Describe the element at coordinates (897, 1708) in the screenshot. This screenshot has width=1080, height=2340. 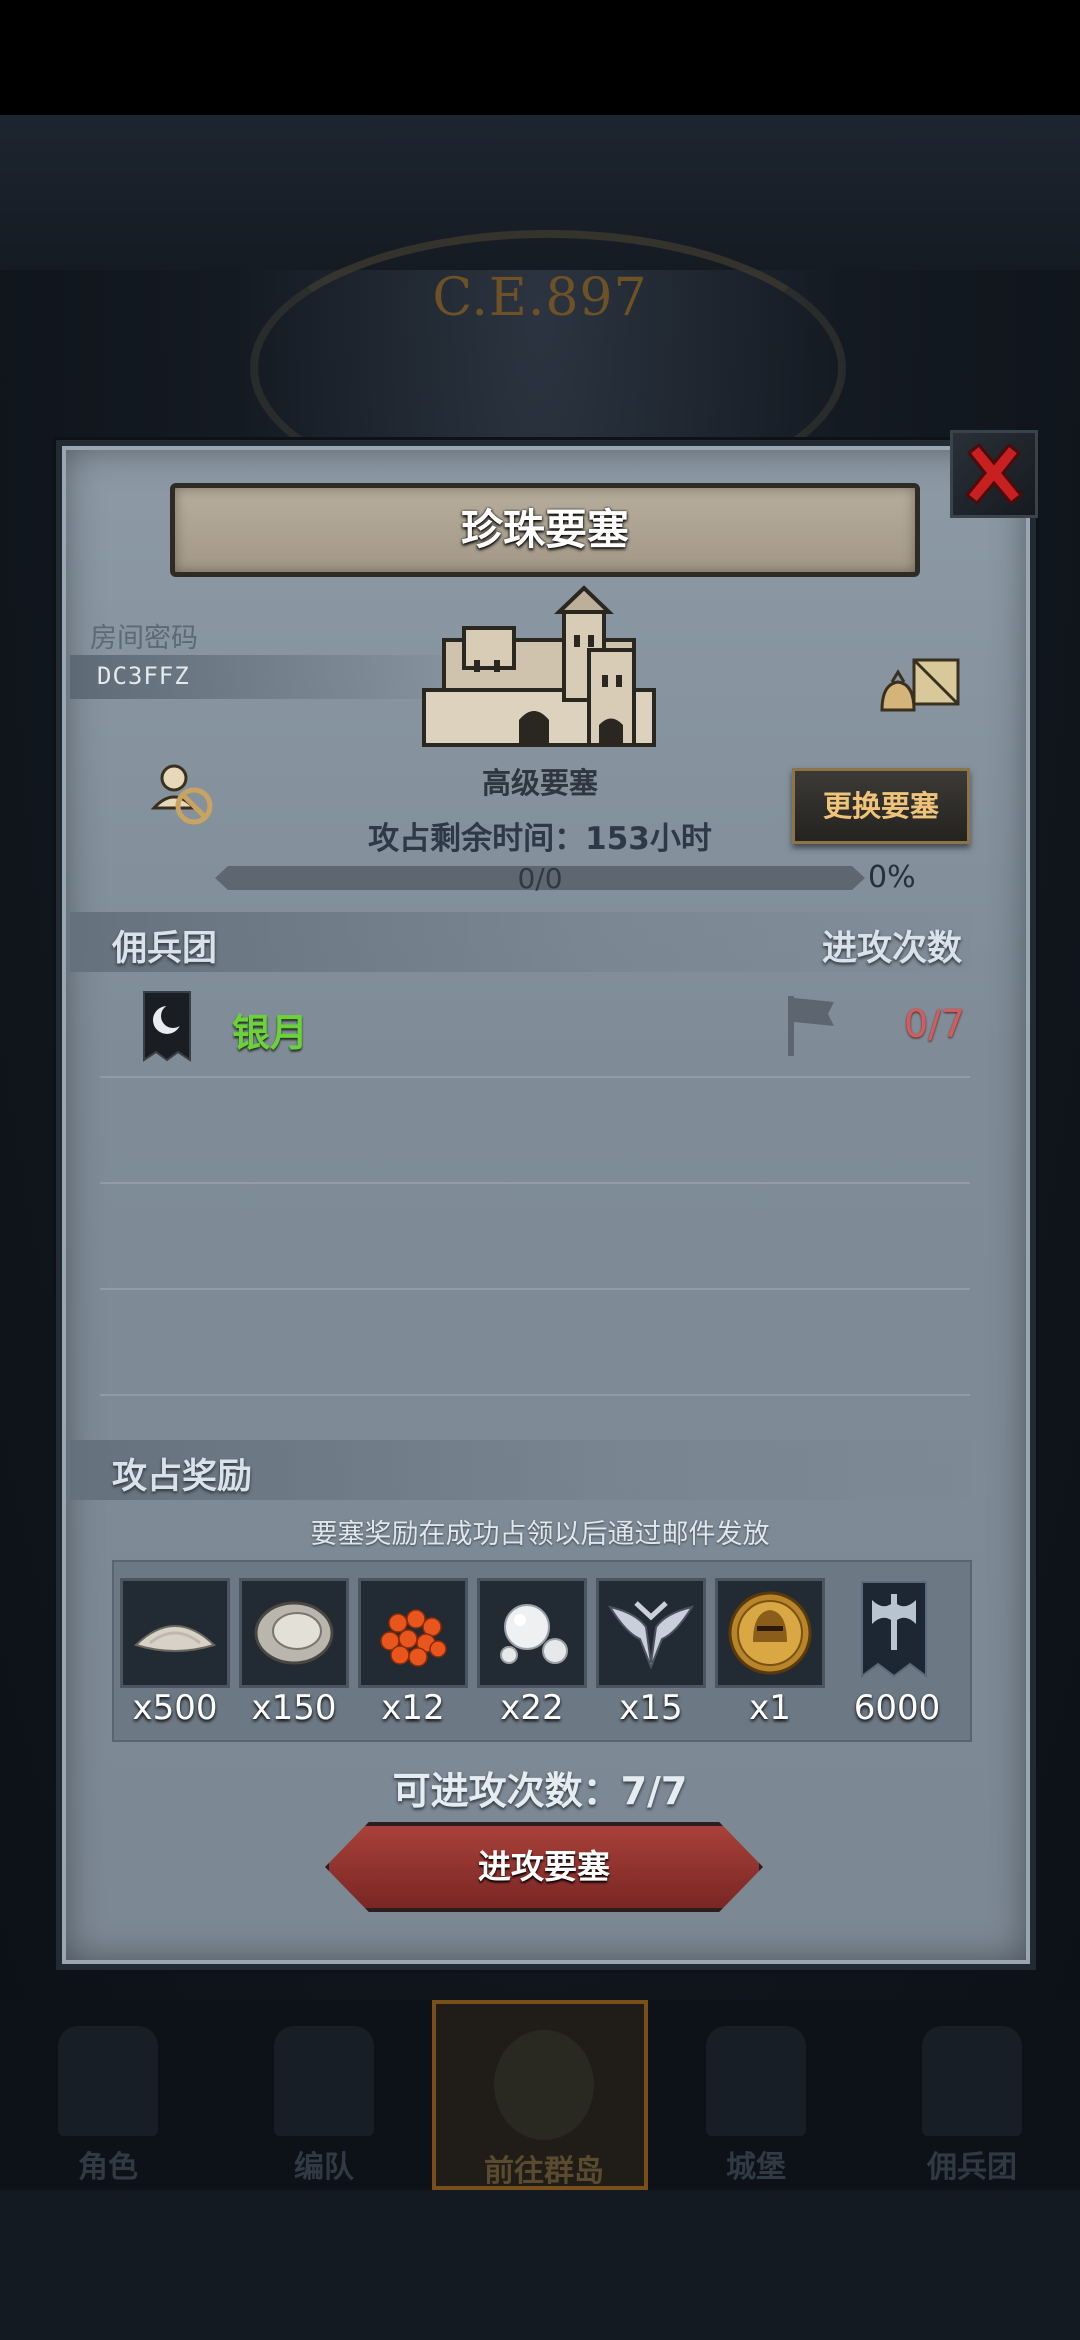
I see `reward-quantity: 6000` at that location.